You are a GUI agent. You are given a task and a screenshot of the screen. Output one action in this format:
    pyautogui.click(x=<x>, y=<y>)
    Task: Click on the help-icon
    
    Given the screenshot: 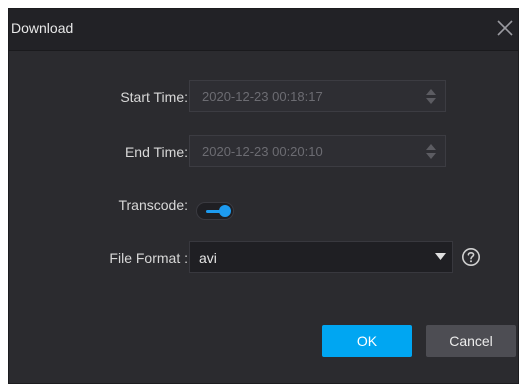 What is the action you would take?
    pyautogui.click(x=471, y=257)
    